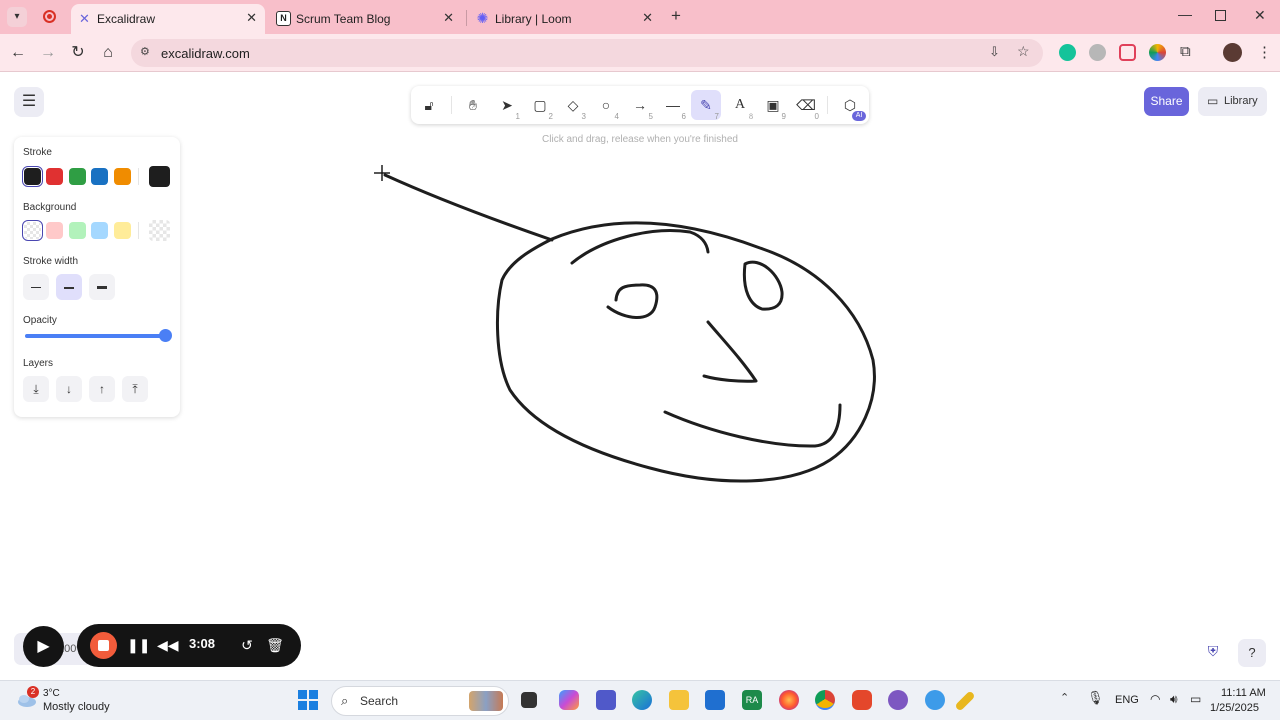 The height and width of the screenshot is (720, 1280). What do you see at coordinates (138, 645) in the screenshot?
I see `loom-pause-icon: ❚❚` at bounding box center [138, 645].